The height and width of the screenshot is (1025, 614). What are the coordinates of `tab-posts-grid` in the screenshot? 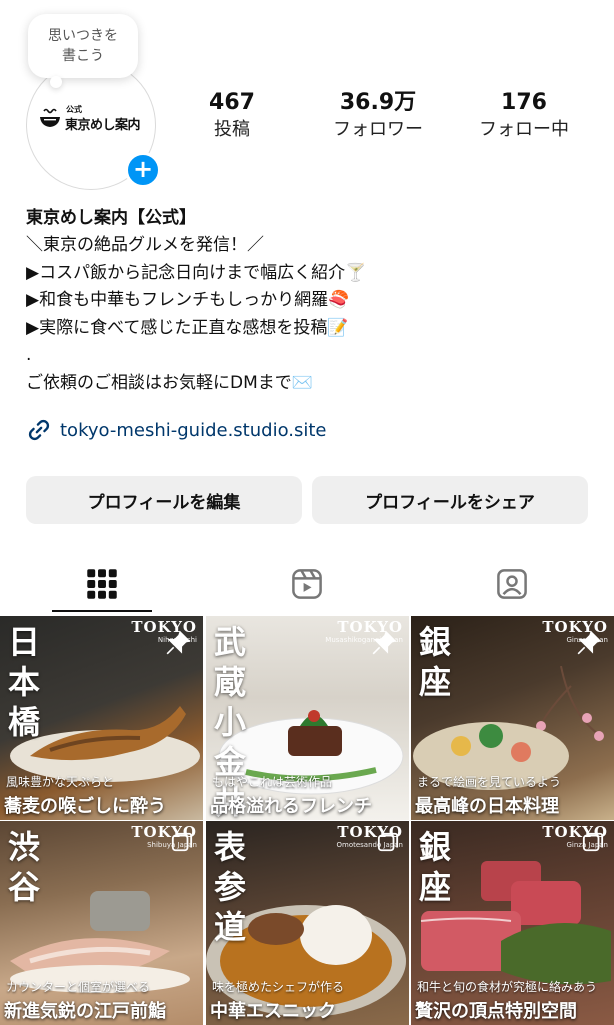 It's located at (102, 584).